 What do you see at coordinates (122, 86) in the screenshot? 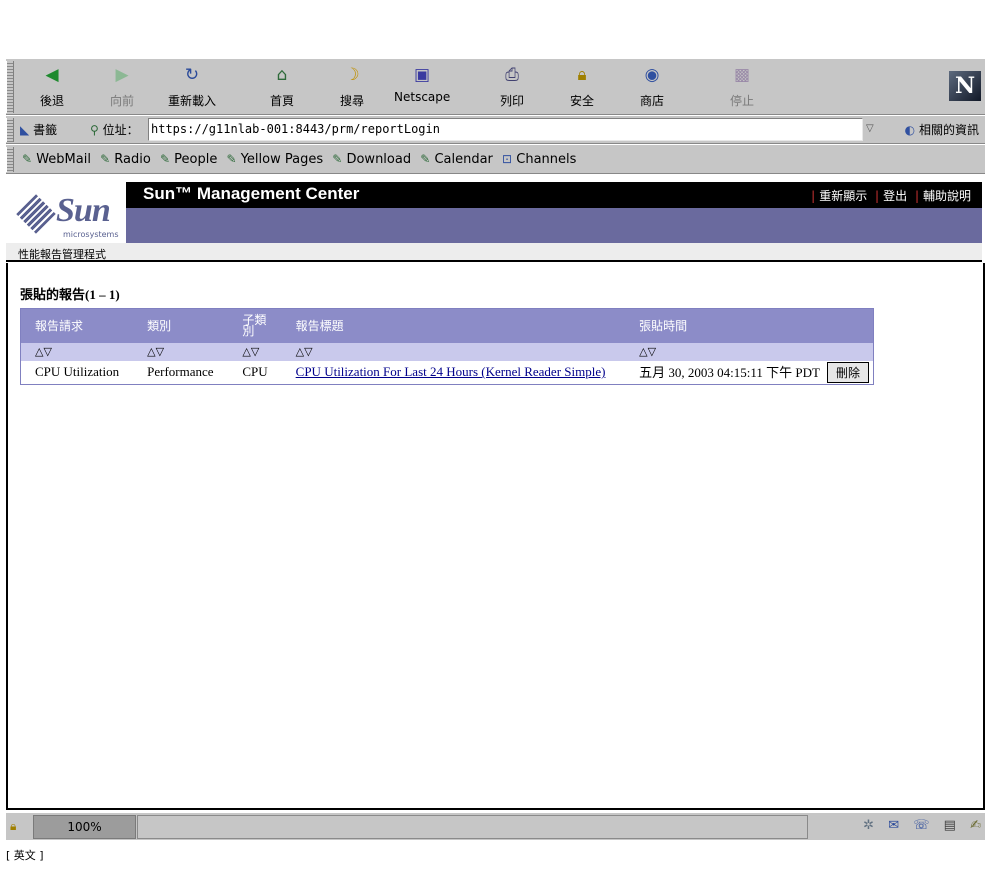
I see `forward-button: ▶ 向前` at bounding box center [122, 86].